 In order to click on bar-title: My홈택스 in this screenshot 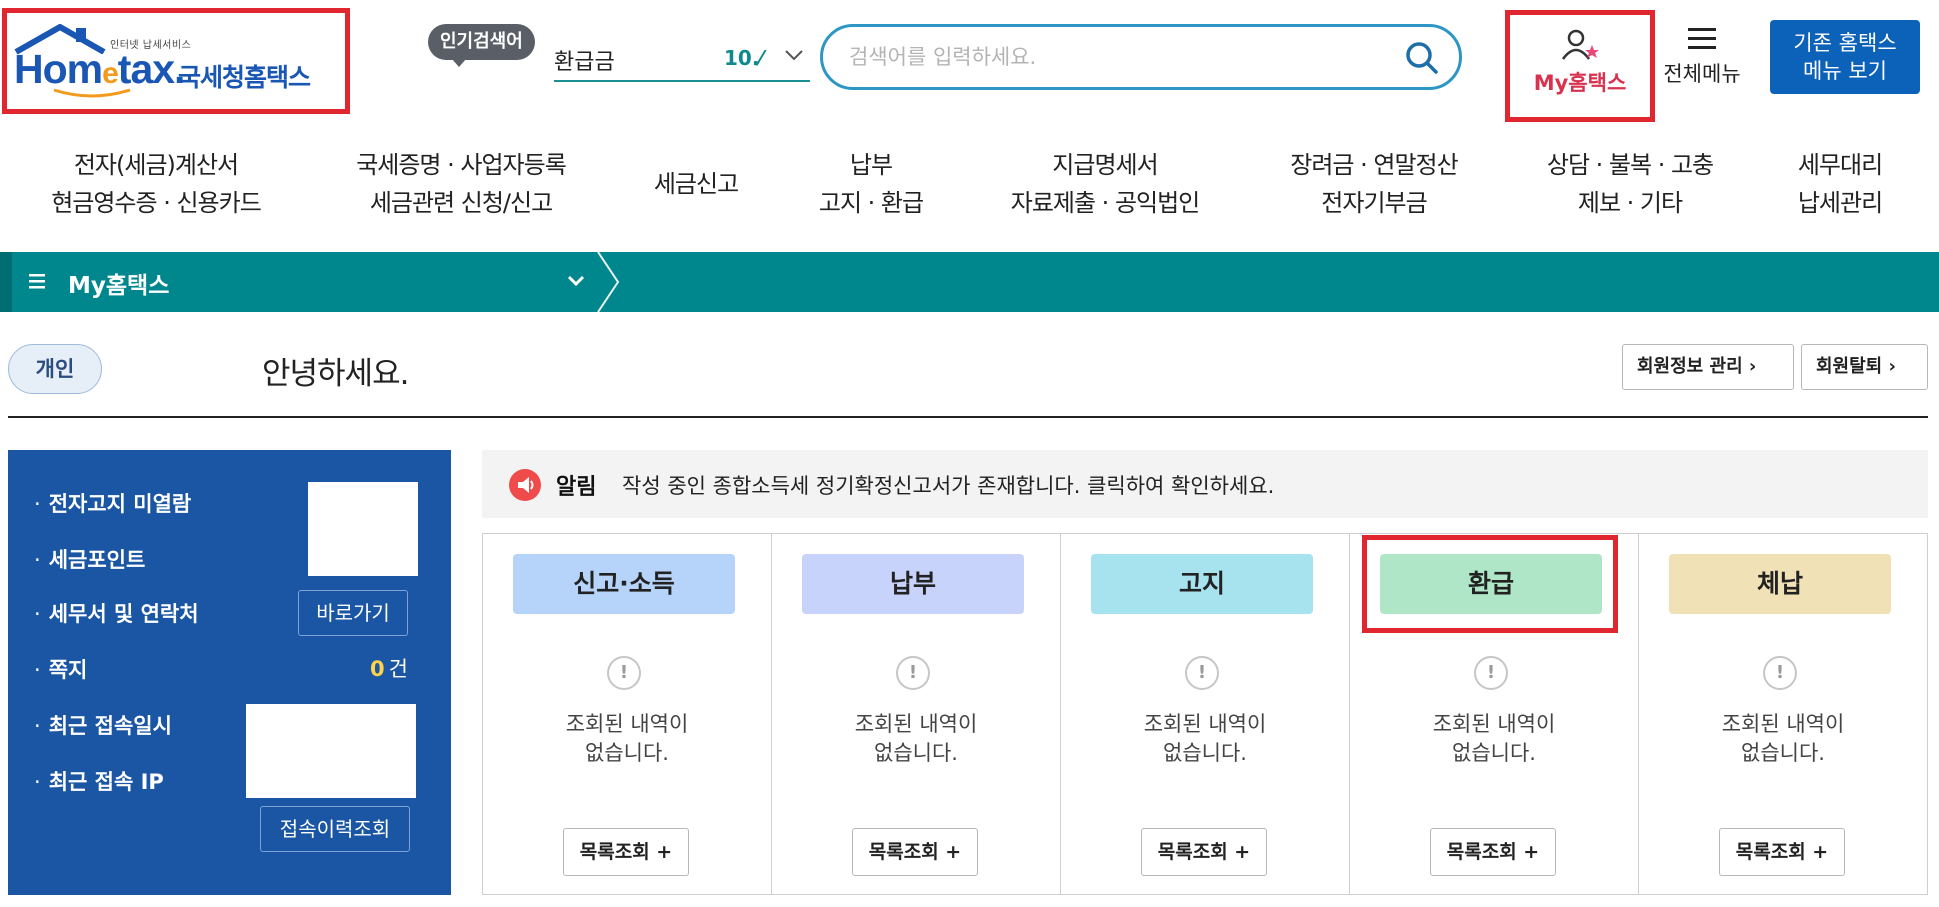, I will do `click(119, 286)`.